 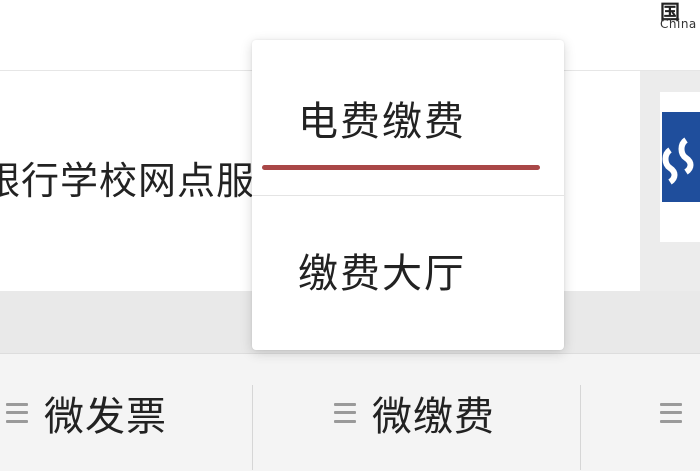 I want to click on brand-logo-subtext: China, so click(x=678, y=24).